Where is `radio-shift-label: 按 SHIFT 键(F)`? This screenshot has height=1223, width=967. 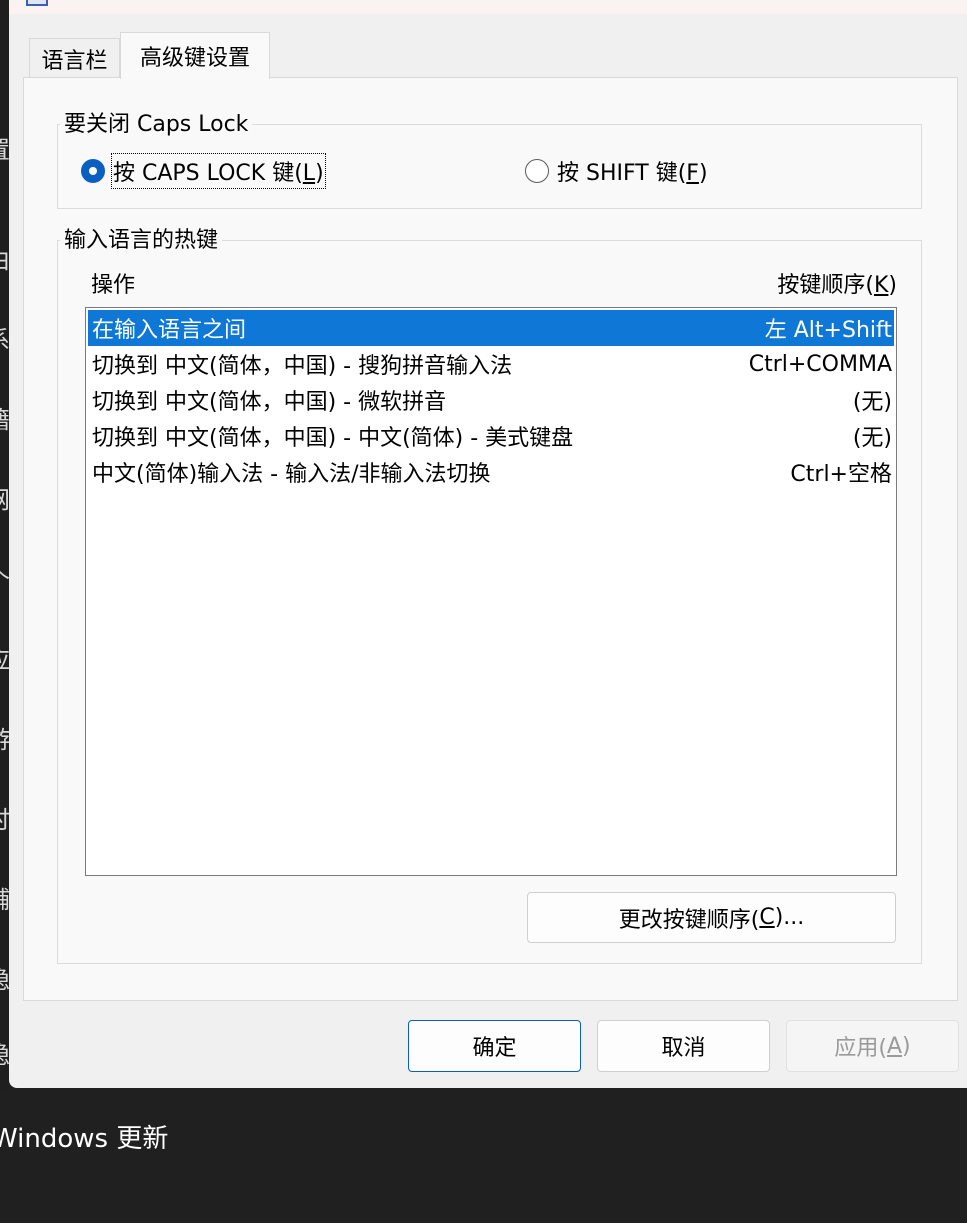
radio-shift-label: 按 SHIFT 键(F) is located at coordinates (632, 173).